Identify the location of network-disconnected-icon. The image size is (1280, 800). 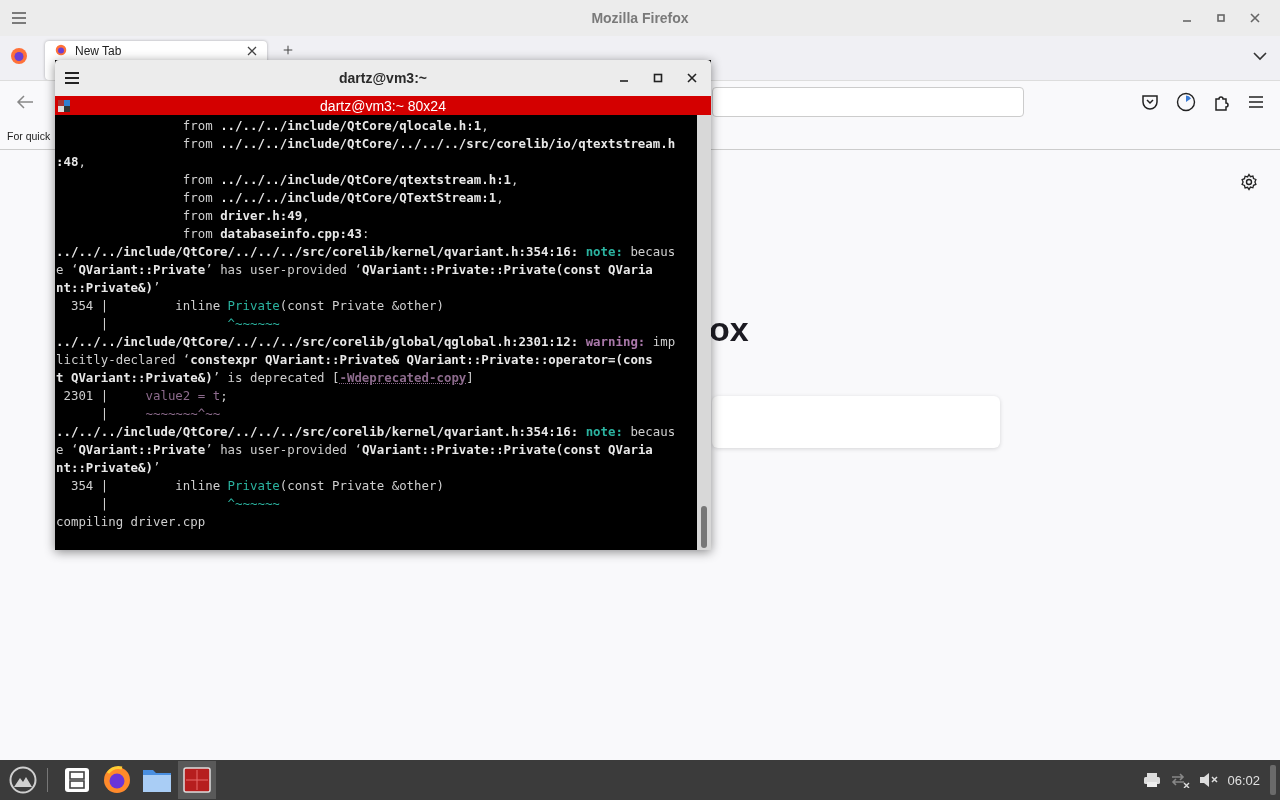
(1180, 780).